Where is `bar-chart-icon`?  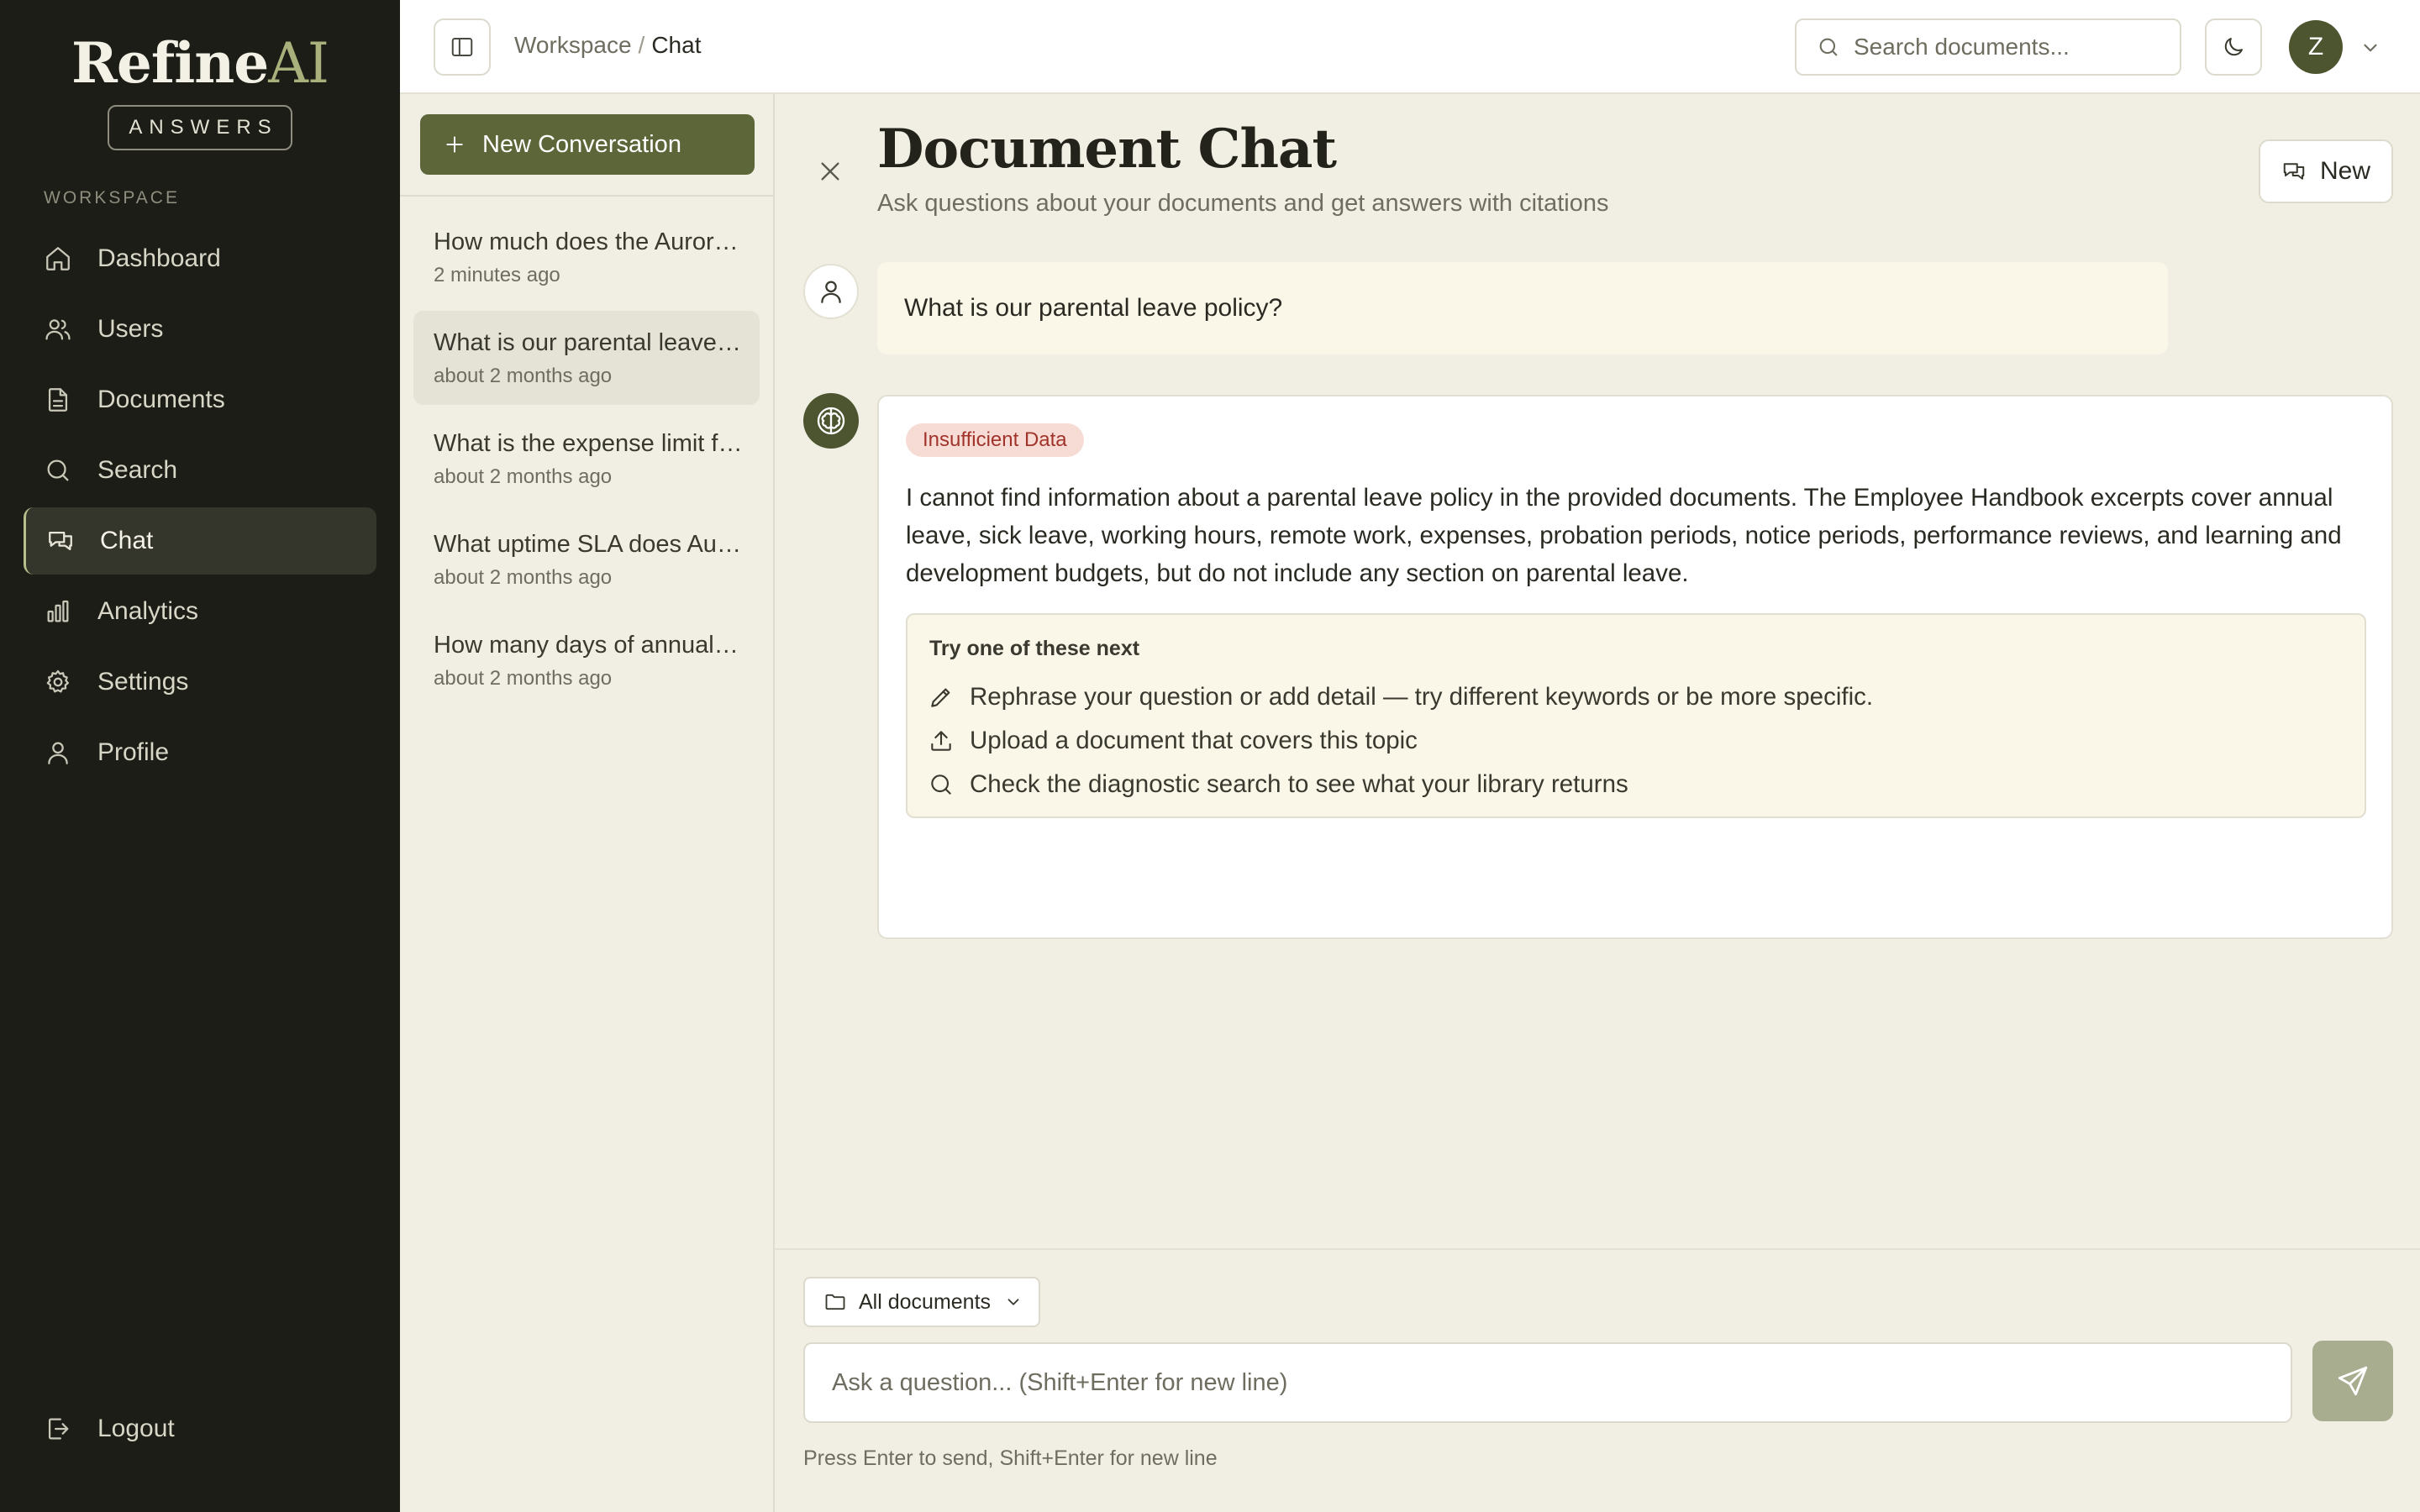 bar-chart-icon is located at coordinates (58, 611).